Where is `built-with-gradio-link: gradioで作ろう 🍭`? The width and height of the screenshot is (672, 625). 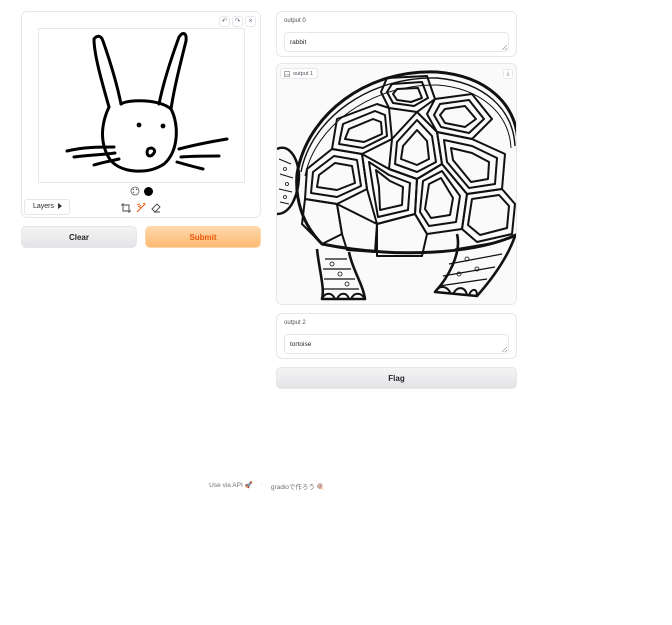 built-with-gradio-link: gradioで作ろう 🍭 is located at coordinates (298, 486).